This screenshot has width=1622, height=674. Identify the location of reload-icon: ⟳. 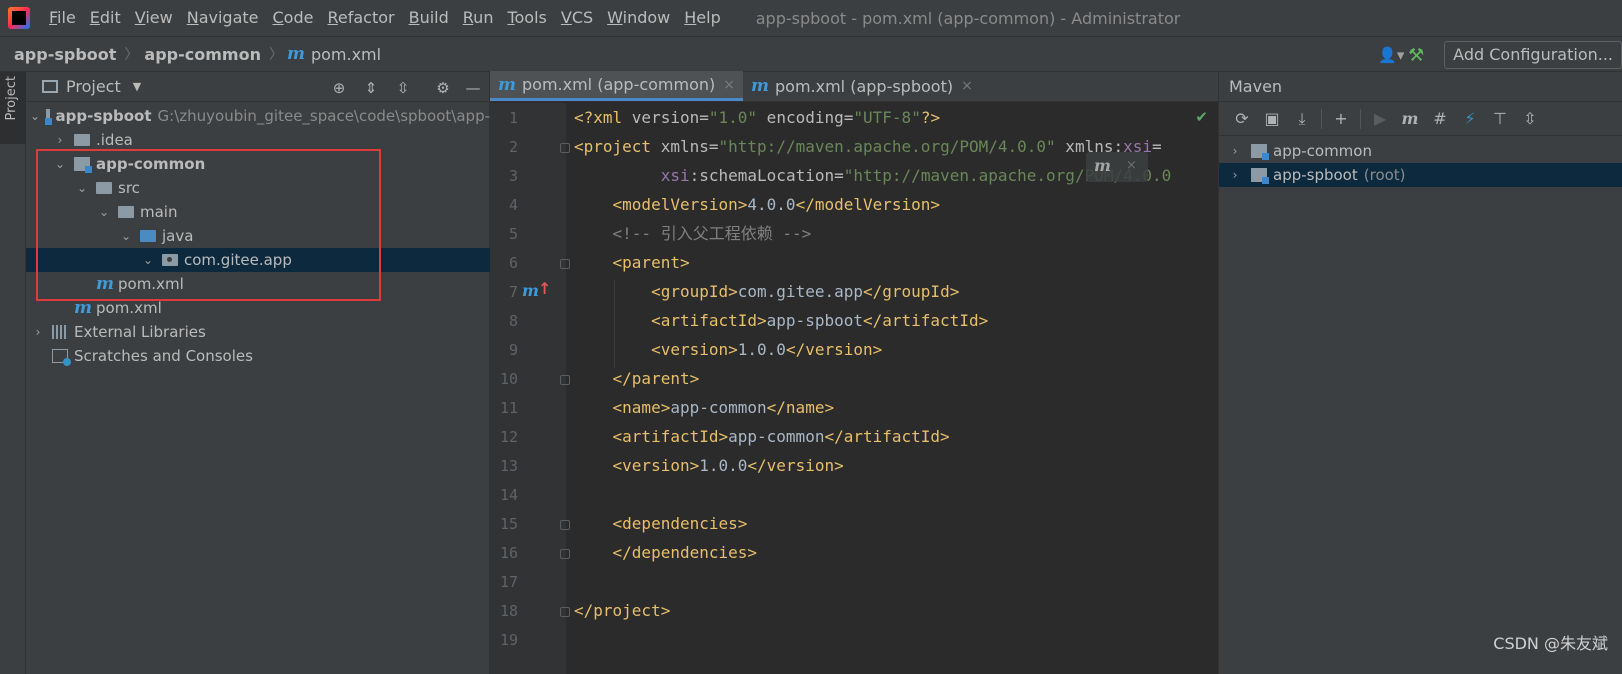
(1242, 118).